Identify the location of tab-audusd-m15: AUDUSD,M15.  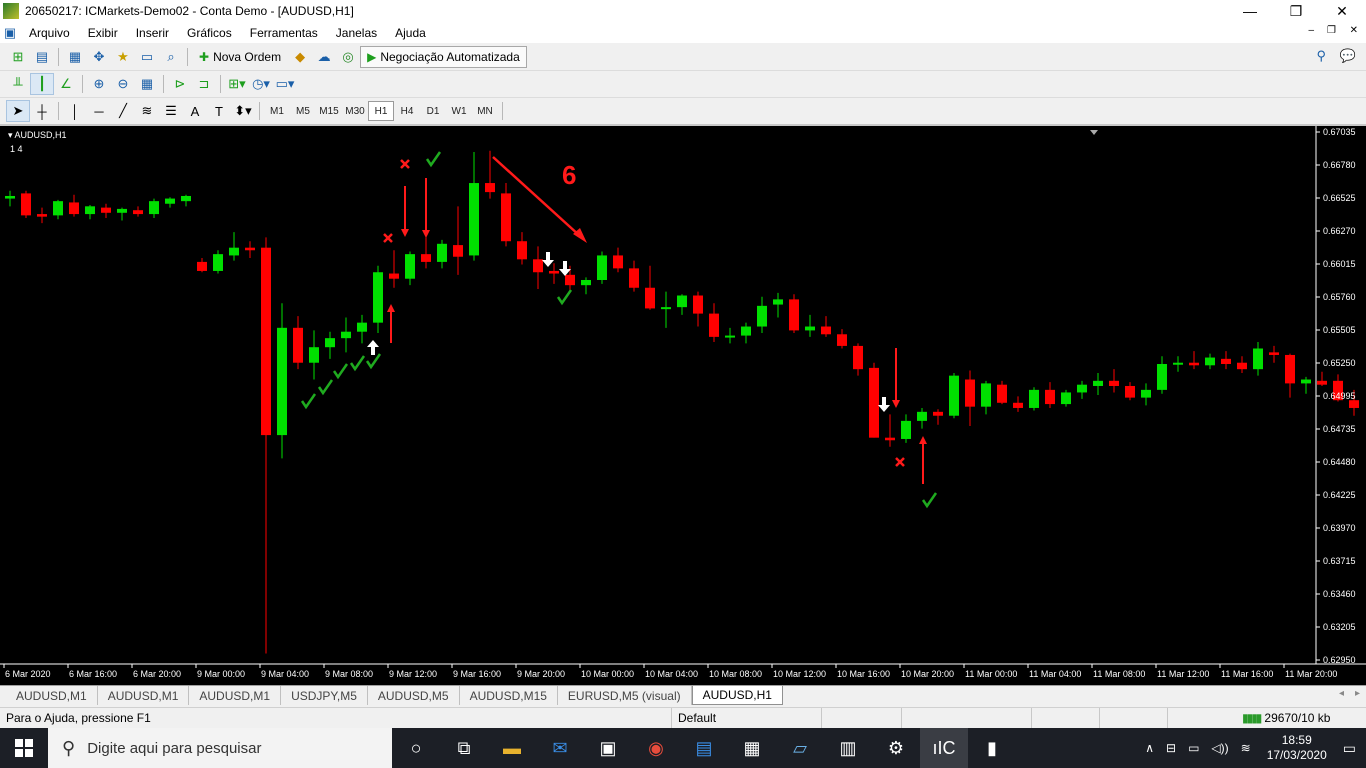
(509, 695).